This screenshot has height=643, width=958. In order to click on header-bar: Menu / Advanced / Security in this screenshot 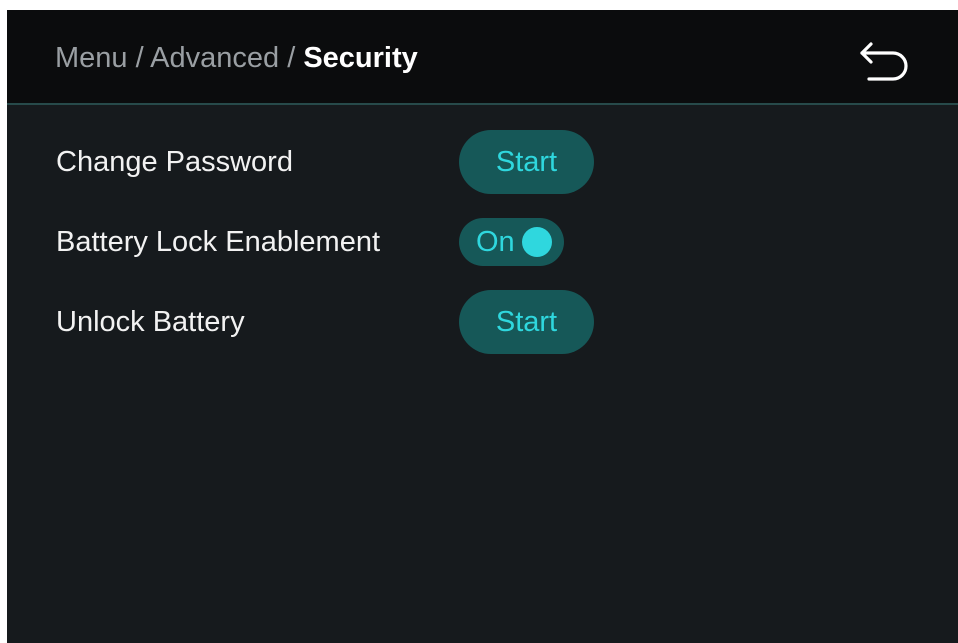, I will do `click(482, 57)`.